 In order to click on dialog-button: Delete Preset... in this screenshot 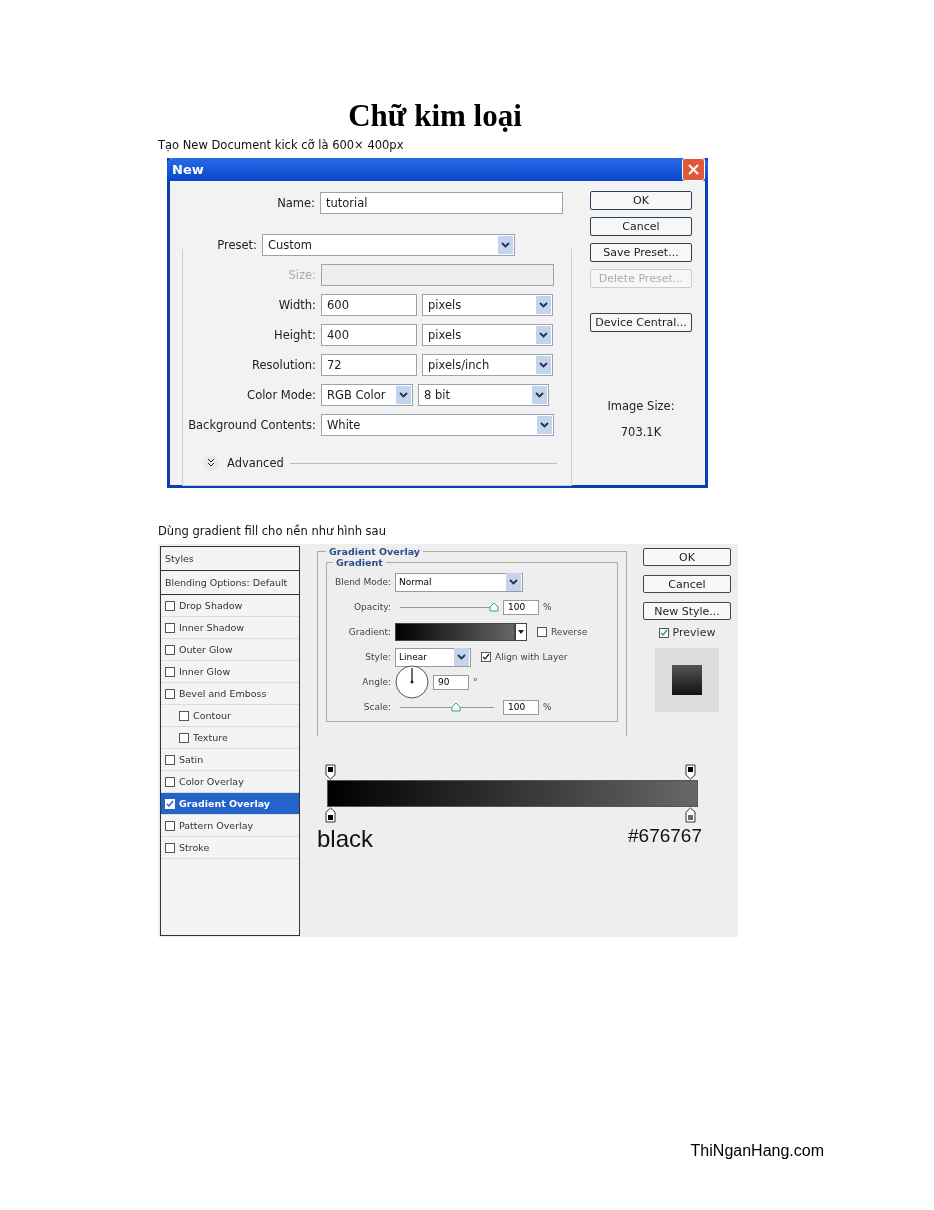, I will do `click(641, 278)`.